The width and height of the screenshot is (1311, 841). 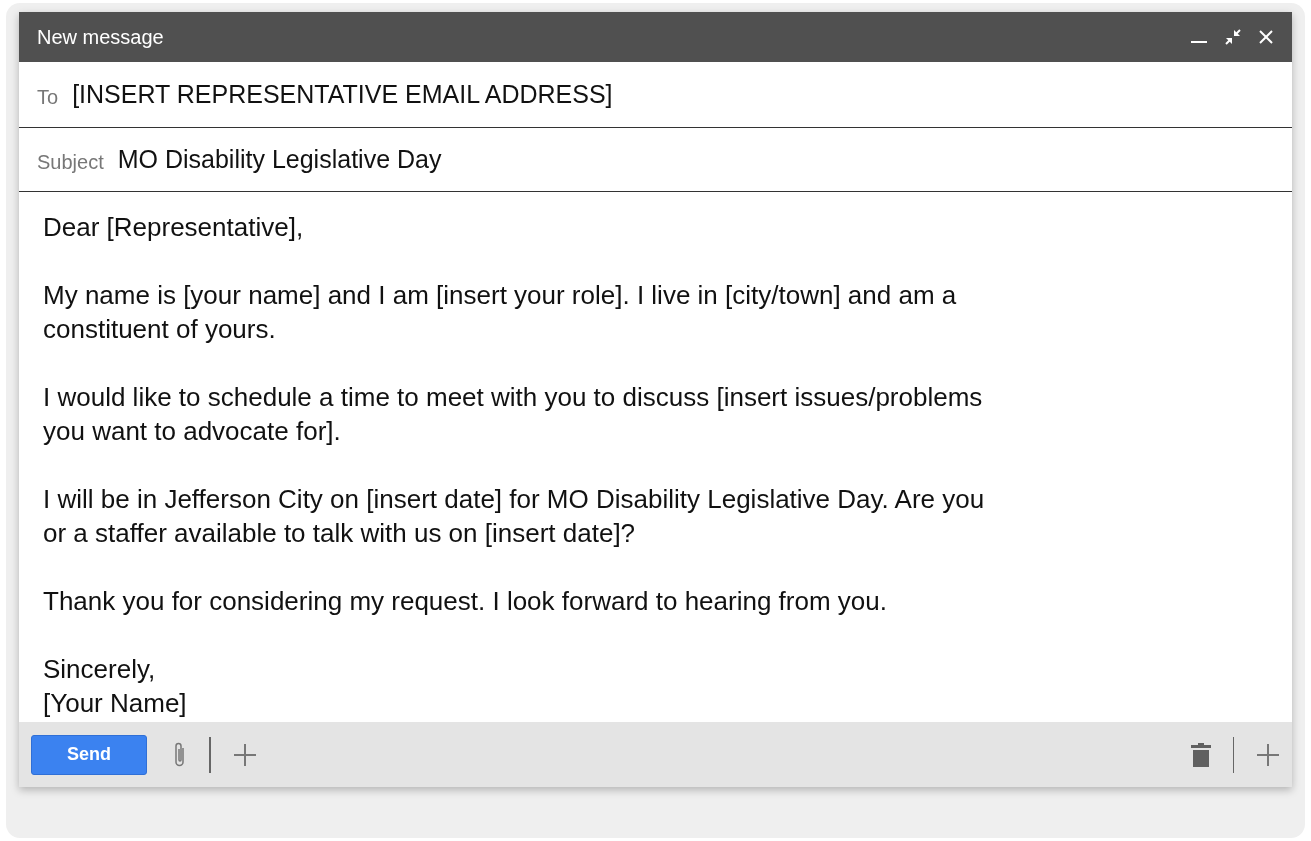 What do you see at coordinates (1266, 37) in the screenshot?
I see `close-icon` at bounding box center [1266, 37].